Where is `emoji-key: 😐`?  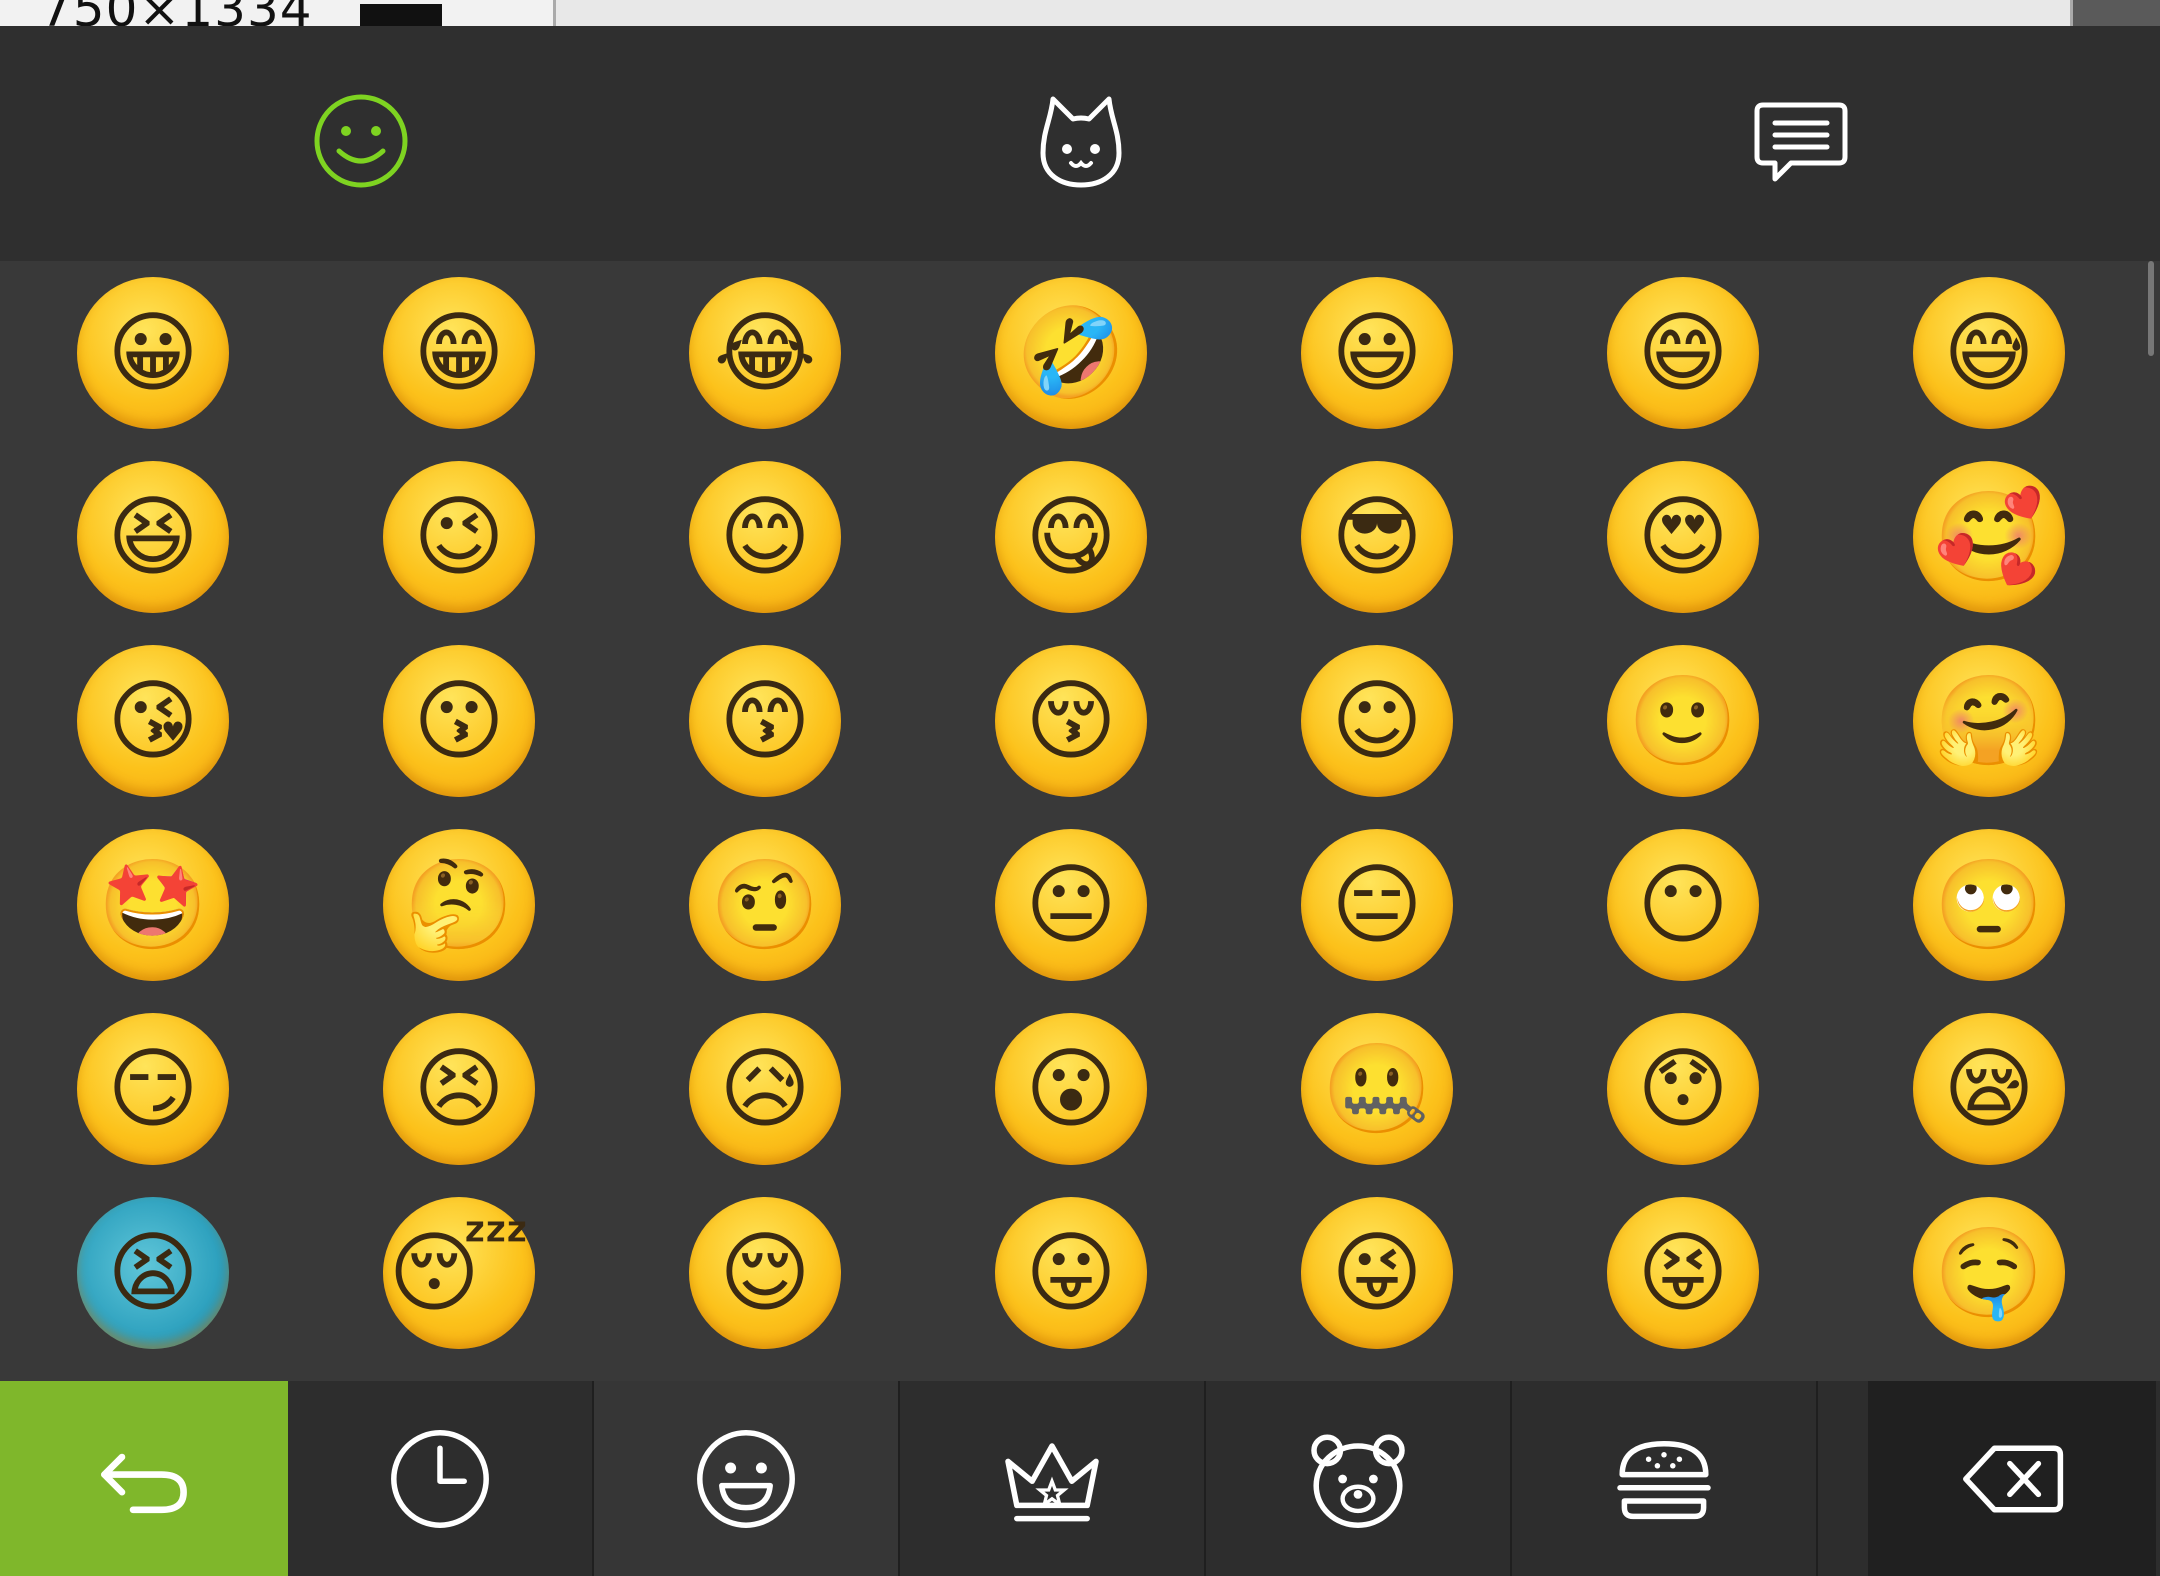
emoji-key: 😐 is located at coordinates (1071, 905).